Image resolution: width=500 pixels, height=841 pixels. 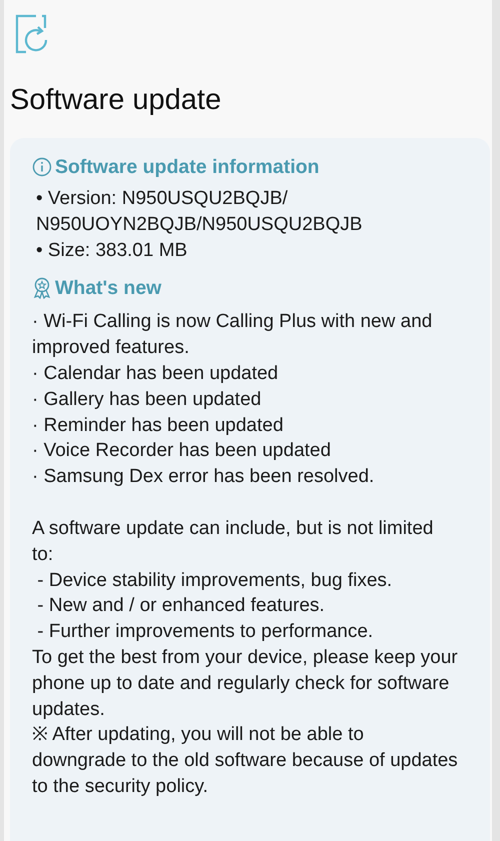 What do you see at coordinates (182, 451) in the screenshot?
I see `change-text: · Voice Recorder has been updated` at bounding box center [182, 451].